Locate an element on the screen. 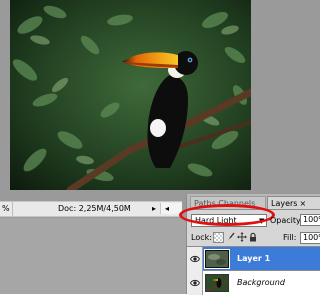 This screenshot has height=295, width=320. opacity-label: Opacity: is located at coordinates (286, 220).